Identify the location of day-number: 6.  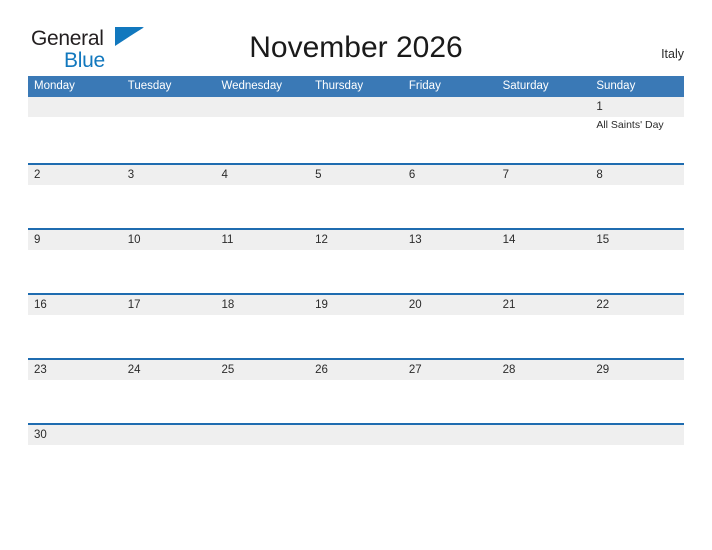
(450, 175).